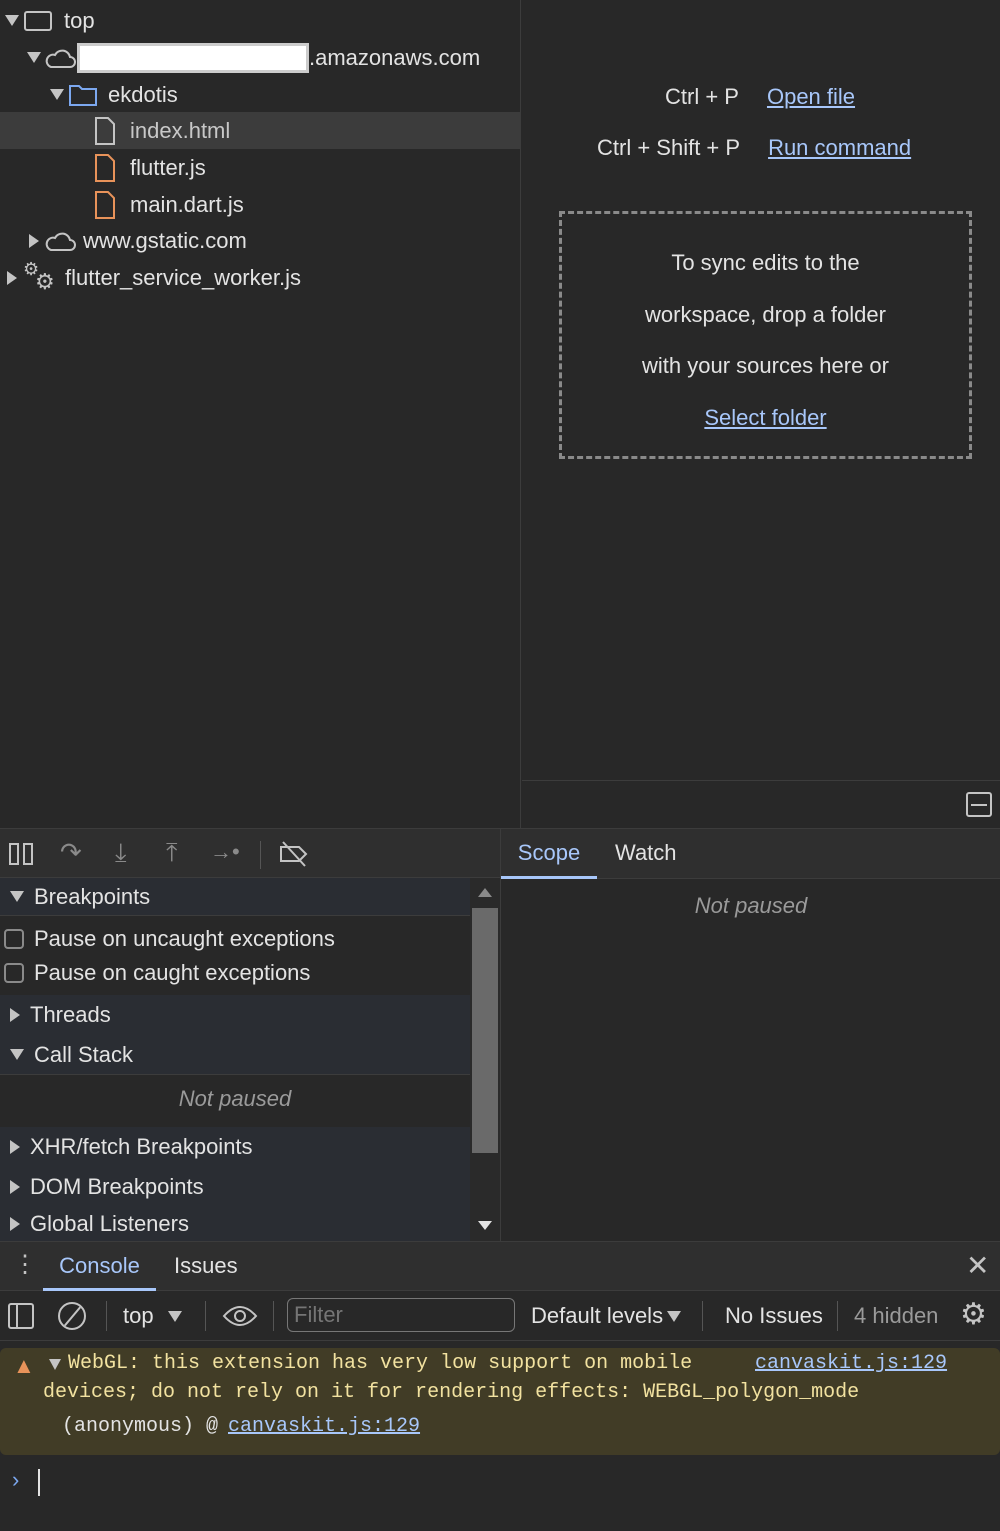 This screenshot has width=1000, height=1531. Describe the element at coordinates (38, 20) in the screenshot. I see `frame-icon` at that location.